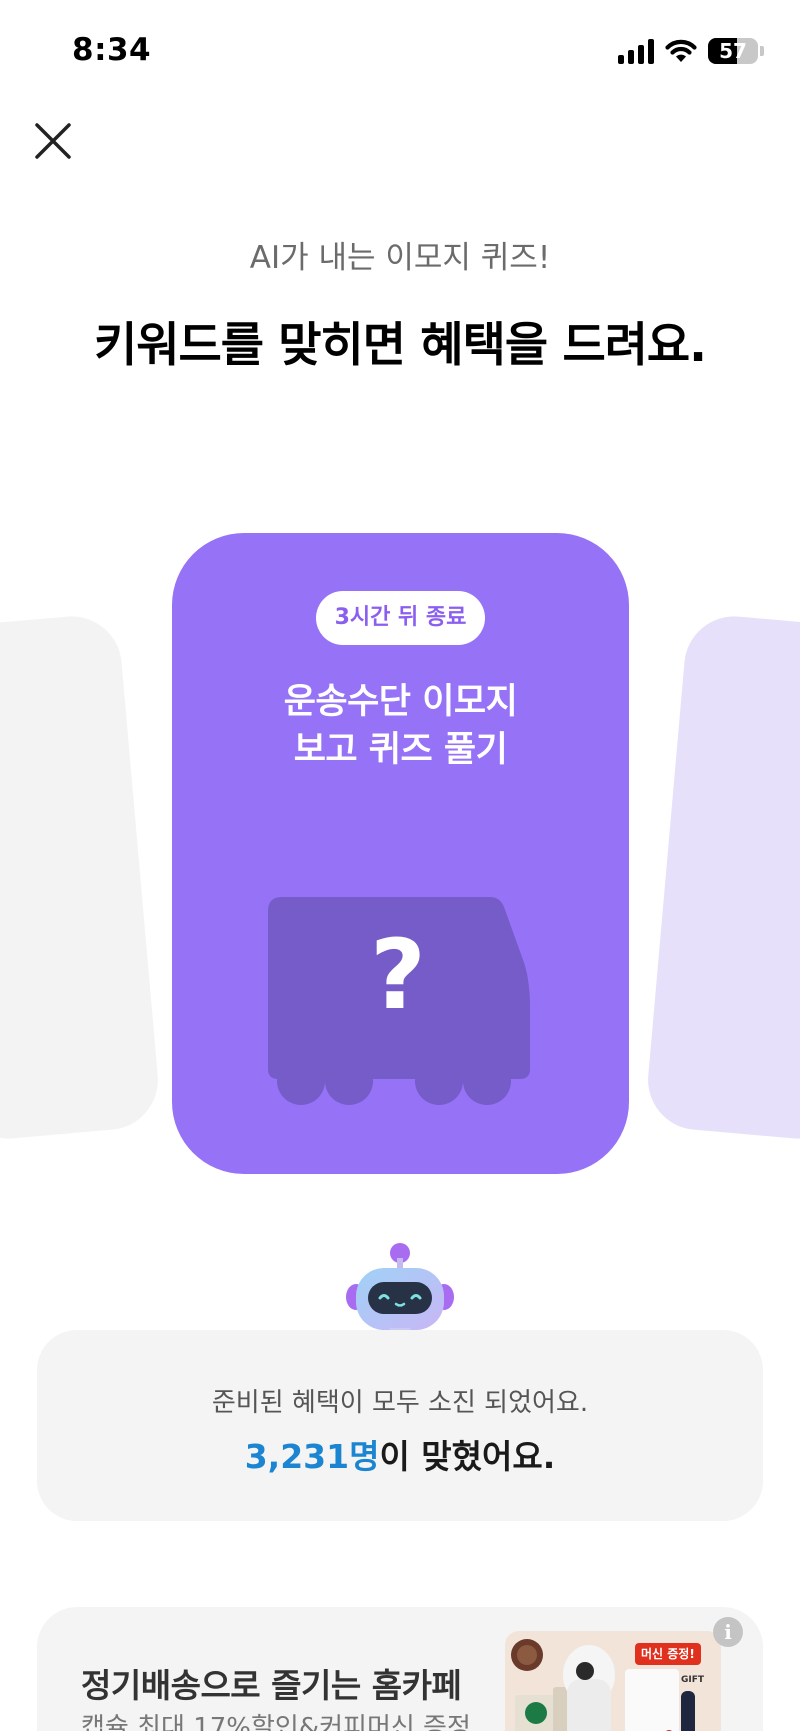 The width and height of the screenshot is (800, 1731). I want to click on battery-level: 57, so click(733, 51).